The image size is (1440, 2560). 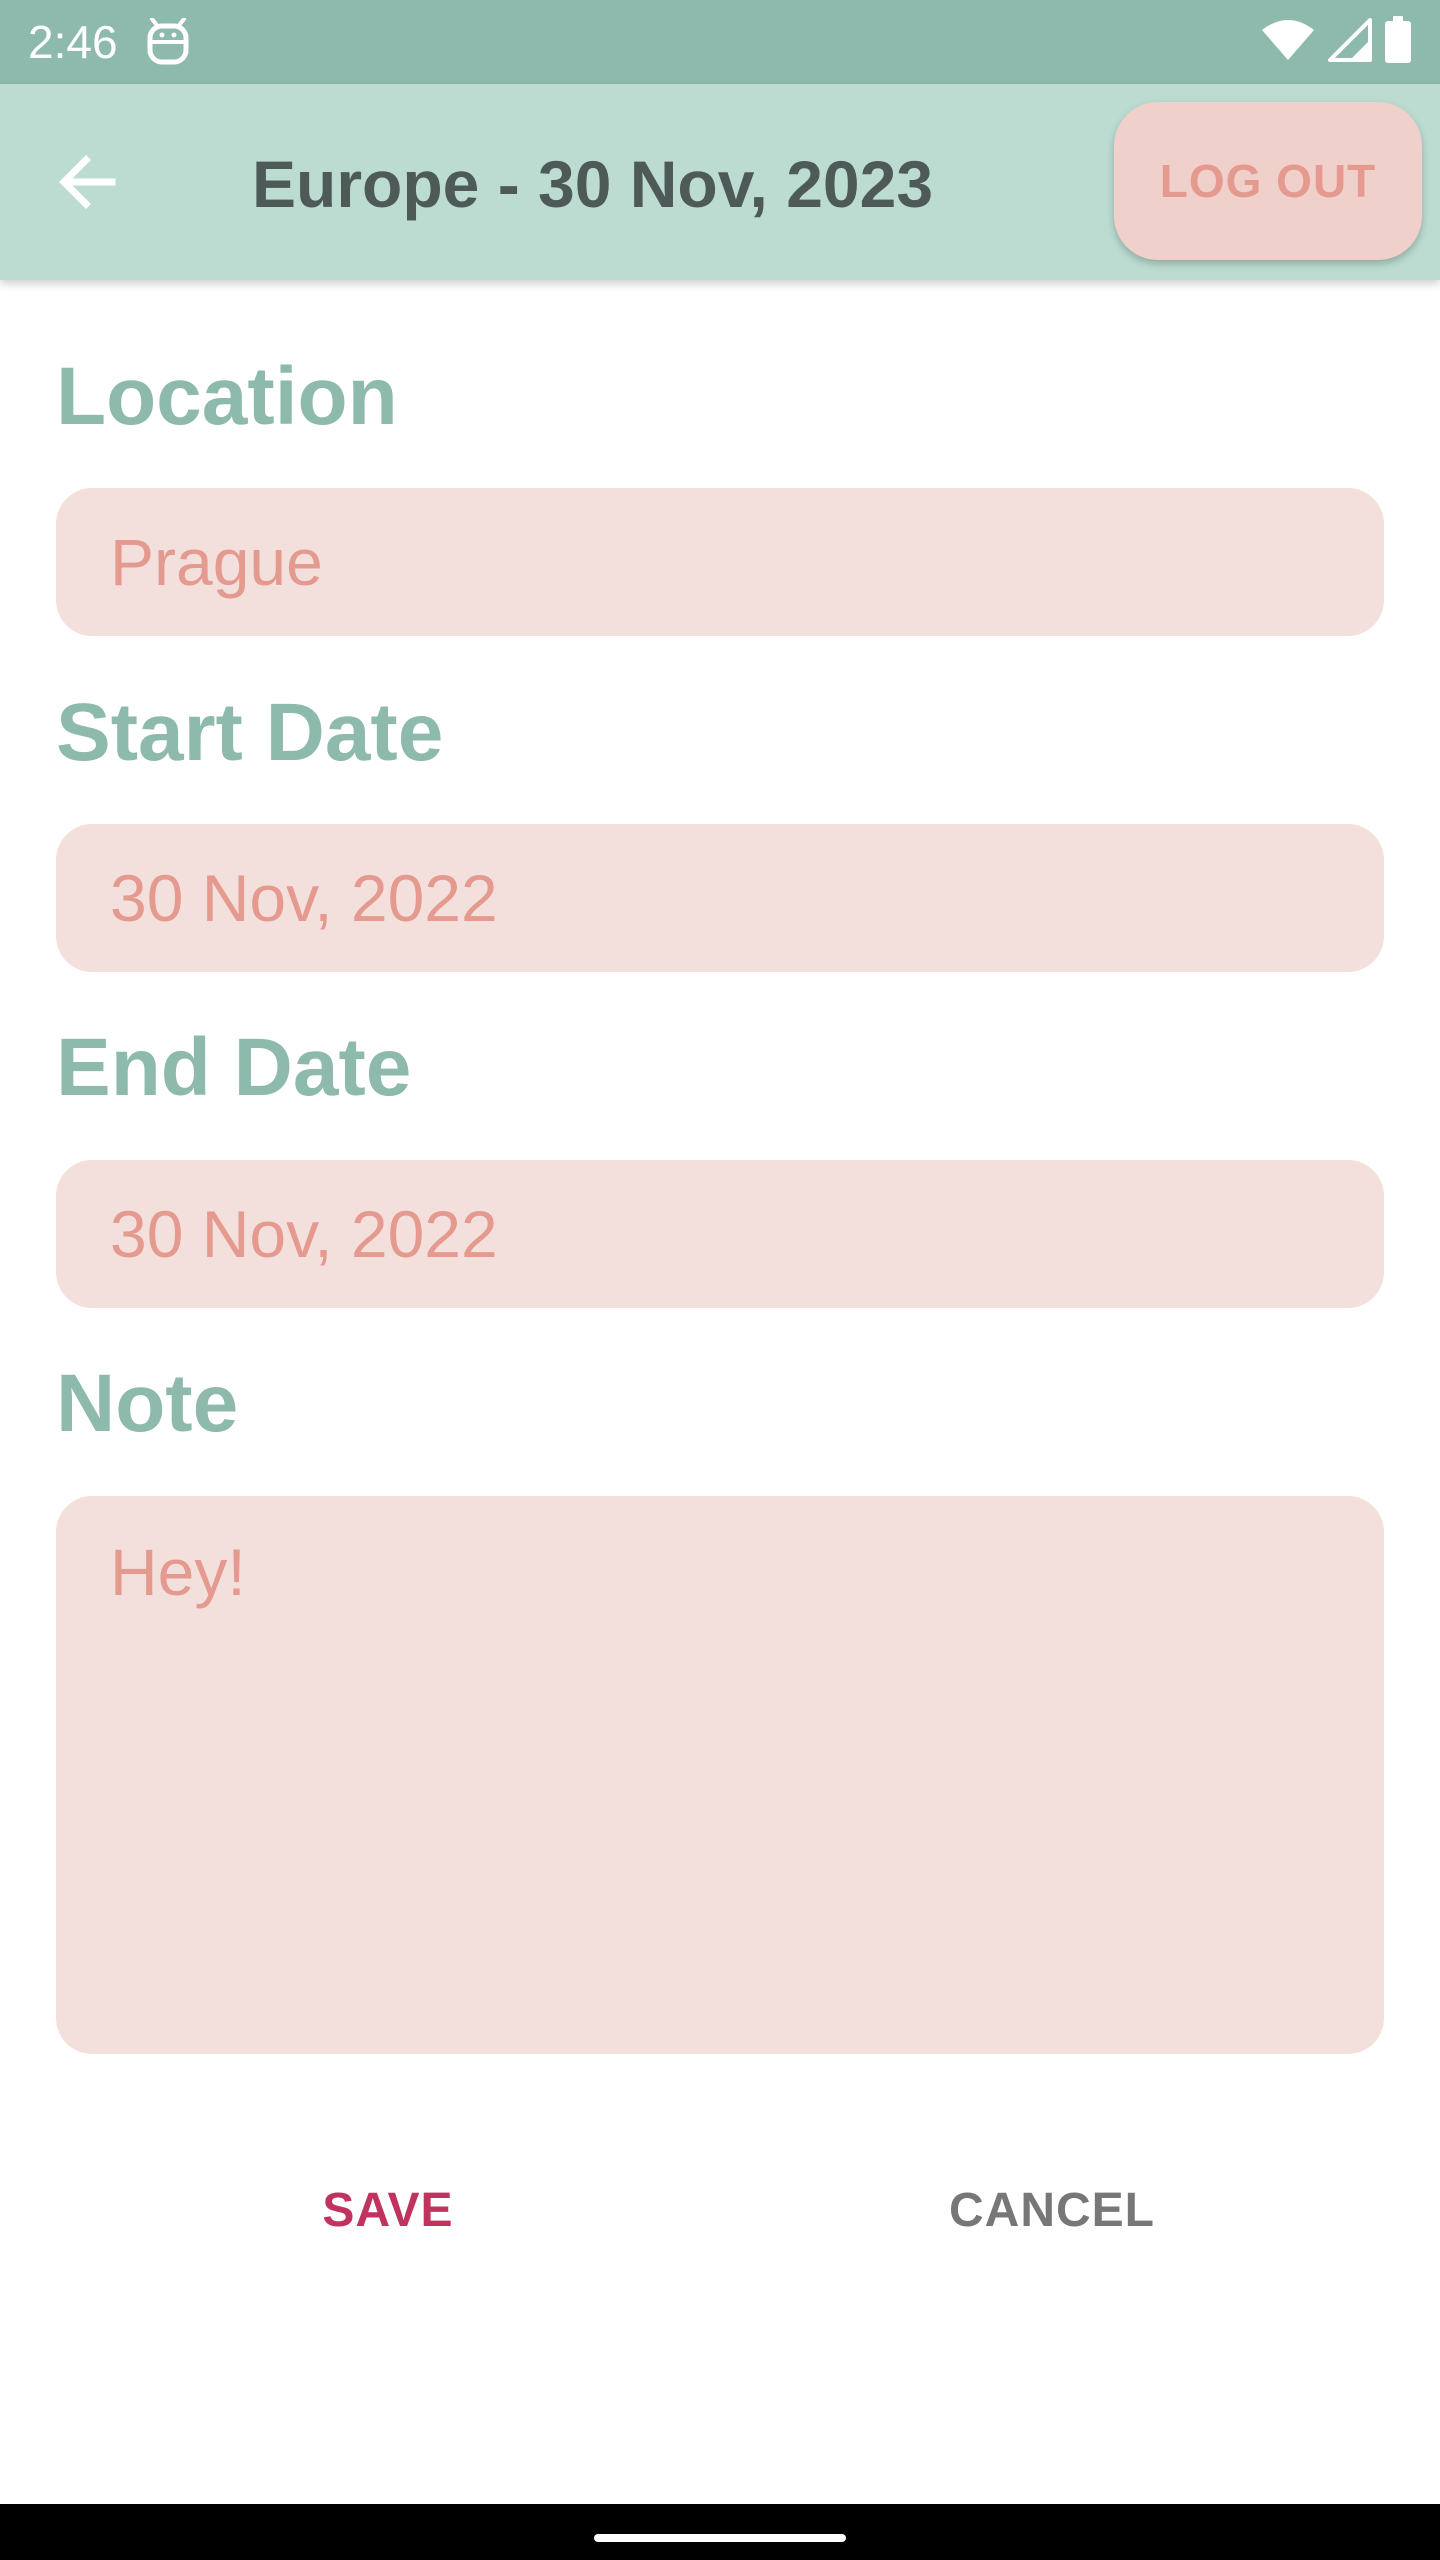 What do you see at coordinates (1288, 42) in the screenshot?
I see `wifi-icon` at bounding box center [1288, 42].